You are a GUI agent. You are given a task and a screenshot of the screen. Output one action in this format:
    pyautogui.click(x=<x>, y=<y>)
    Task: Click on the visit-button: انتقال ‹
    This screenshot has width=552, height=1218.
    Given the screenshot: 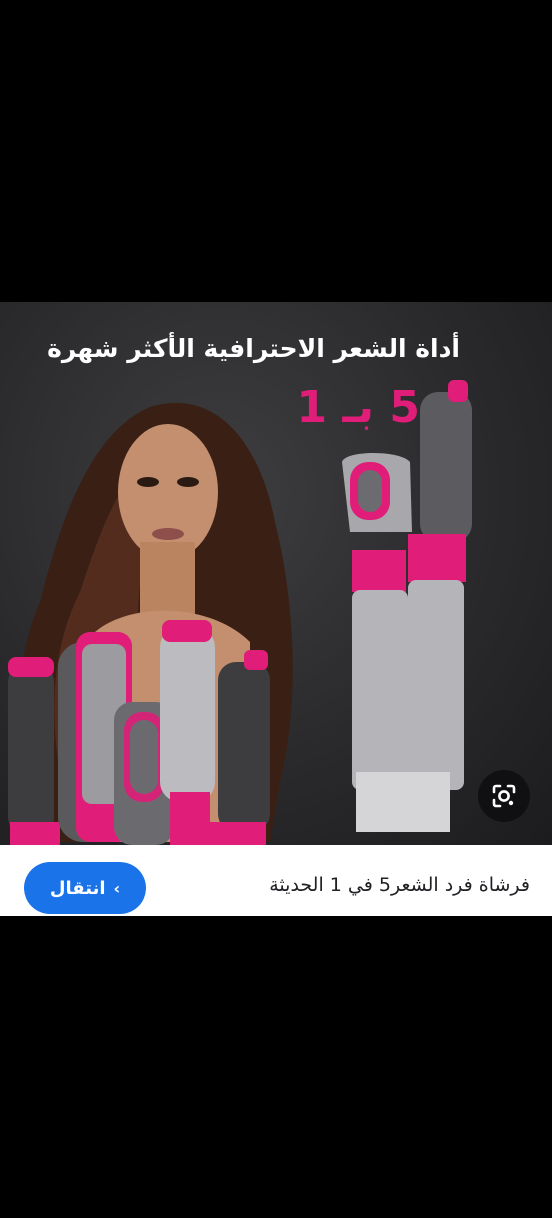 What is the action you would take?
    pyautogui.click(x=85, y=888)
    